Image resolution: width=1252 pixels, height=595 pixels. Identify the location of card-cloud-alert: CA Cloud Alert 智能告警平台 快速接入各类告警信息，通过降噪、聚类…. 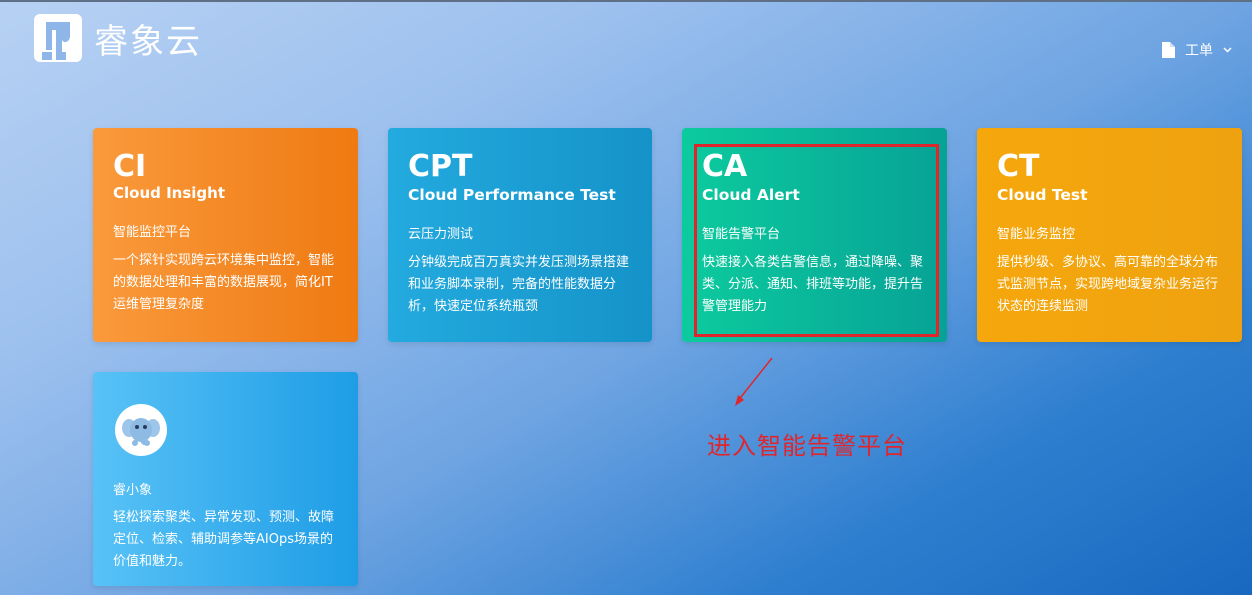
(814, 235).